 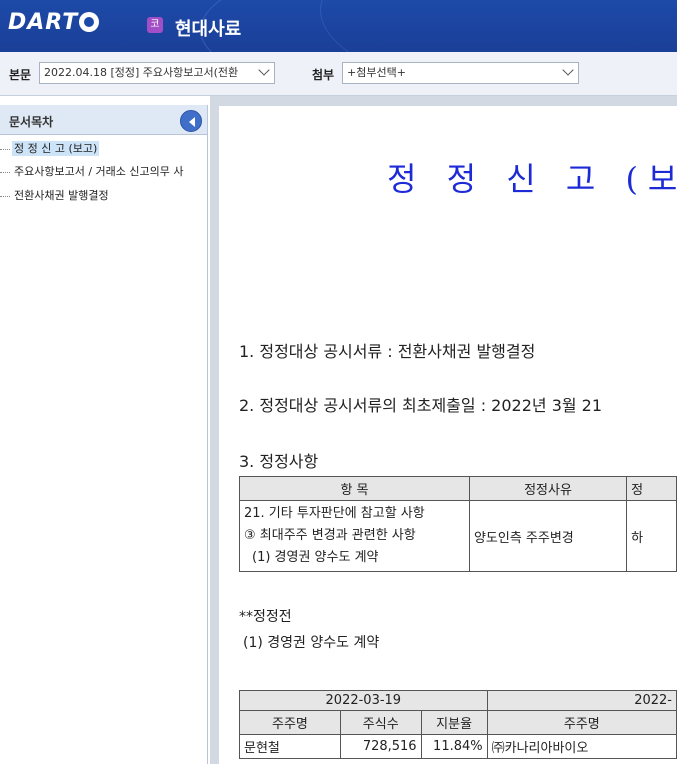 I want to click on col-header-reason: 정정사유, so click(x=548, y=488).